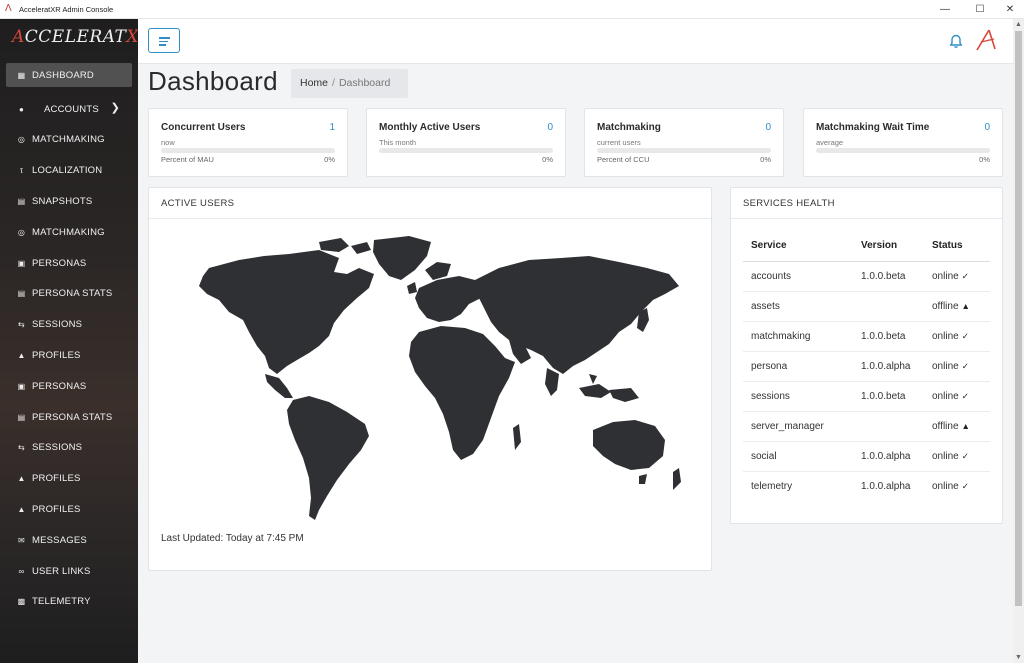  Describe the element at coordinates (1018, 318) in the screenshot. I see `scrollbar-thumb` at that location.